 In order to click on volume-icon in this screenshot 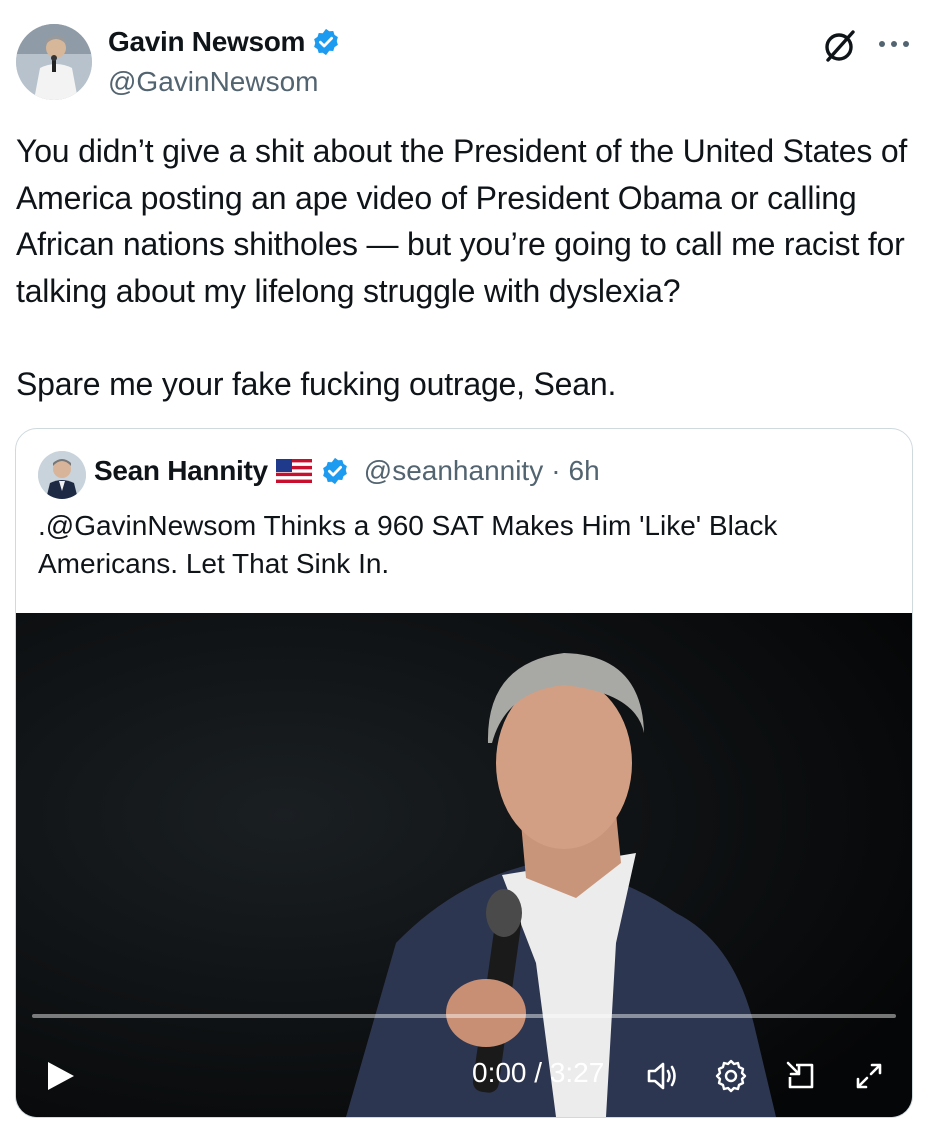, I will do `click(663, 1076)`.